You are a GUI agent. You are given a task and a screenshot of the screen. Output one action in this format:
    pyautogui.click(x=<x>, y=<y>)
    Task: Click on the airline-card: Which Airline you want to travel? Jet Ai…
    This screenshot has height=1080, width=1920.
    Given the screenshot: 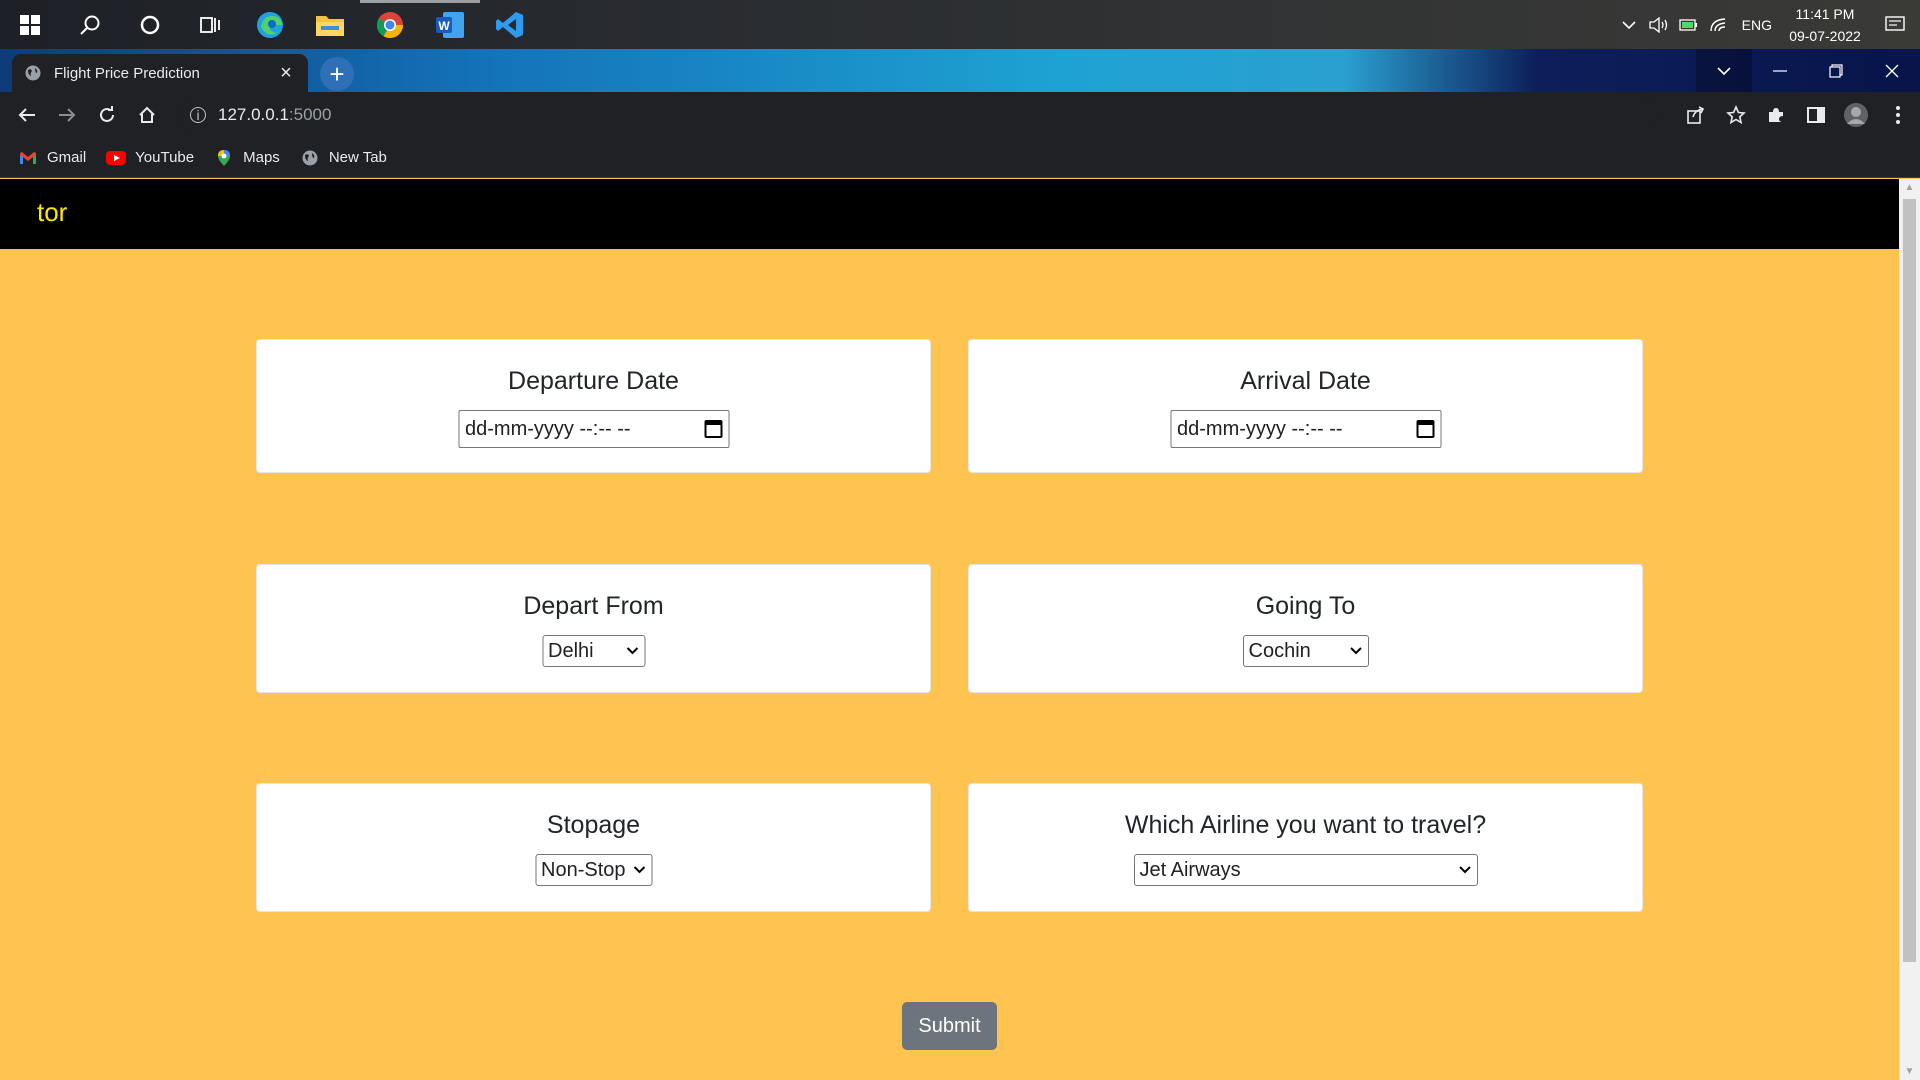 What is the action you would take?
    pyautogui.click(x=1305, y=847)
    